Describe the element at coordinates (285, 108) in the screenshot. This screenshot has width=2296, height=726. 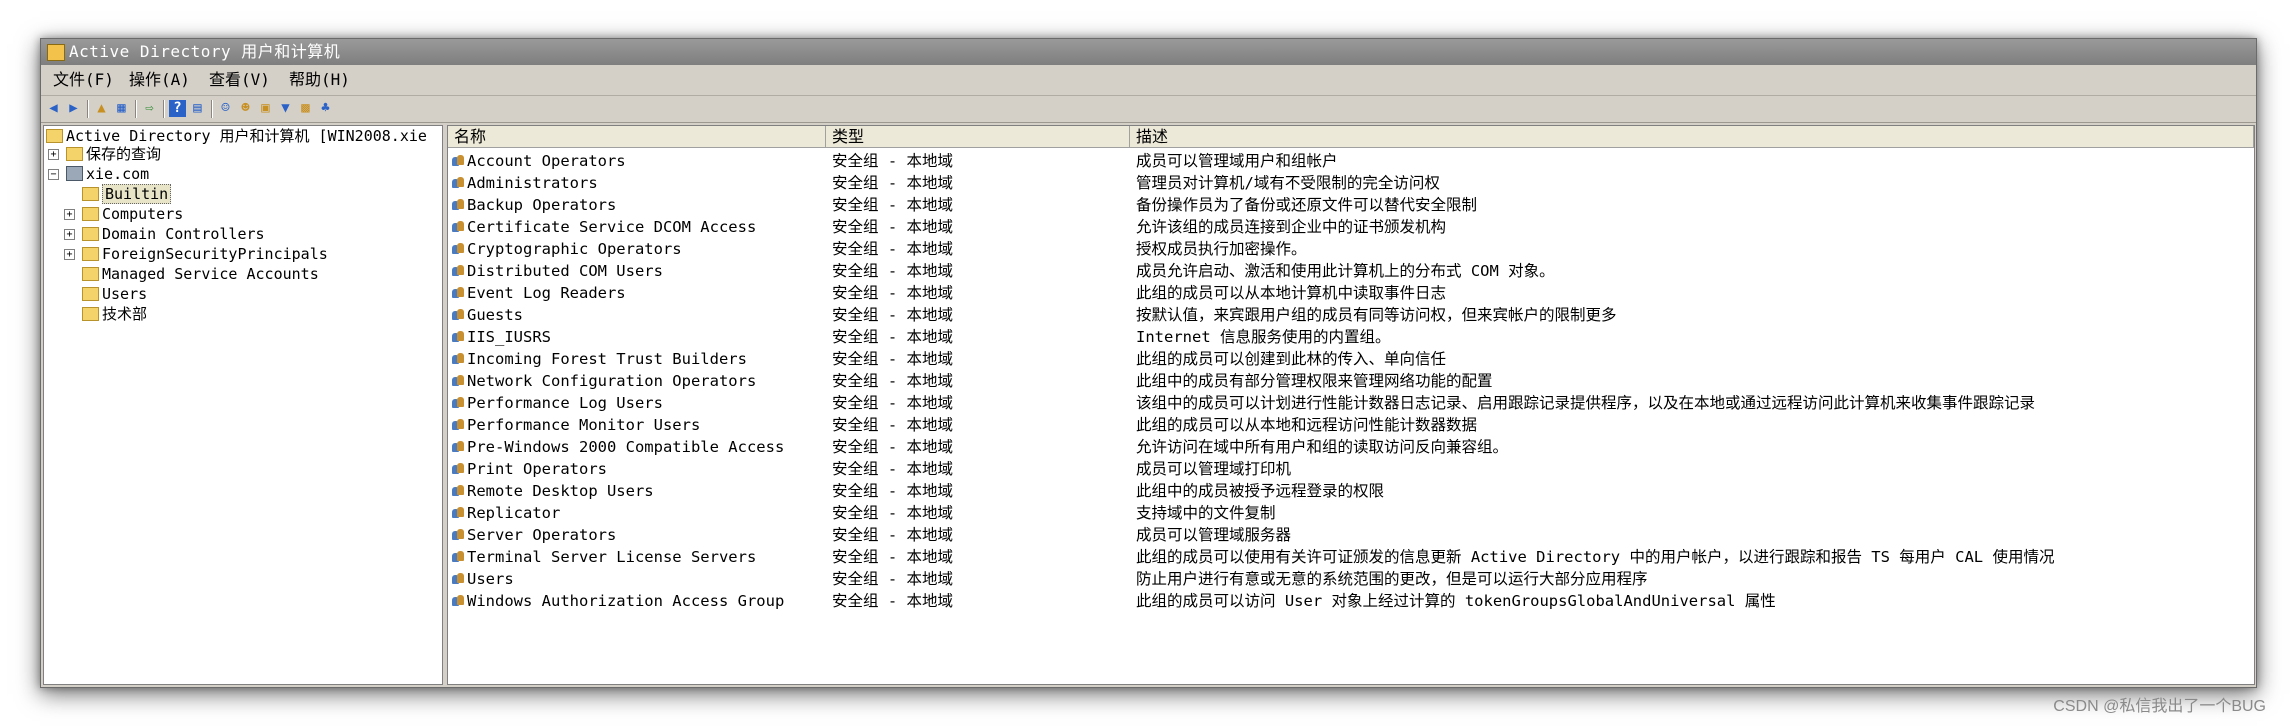
I see `filter-icon: ▼` at that location.